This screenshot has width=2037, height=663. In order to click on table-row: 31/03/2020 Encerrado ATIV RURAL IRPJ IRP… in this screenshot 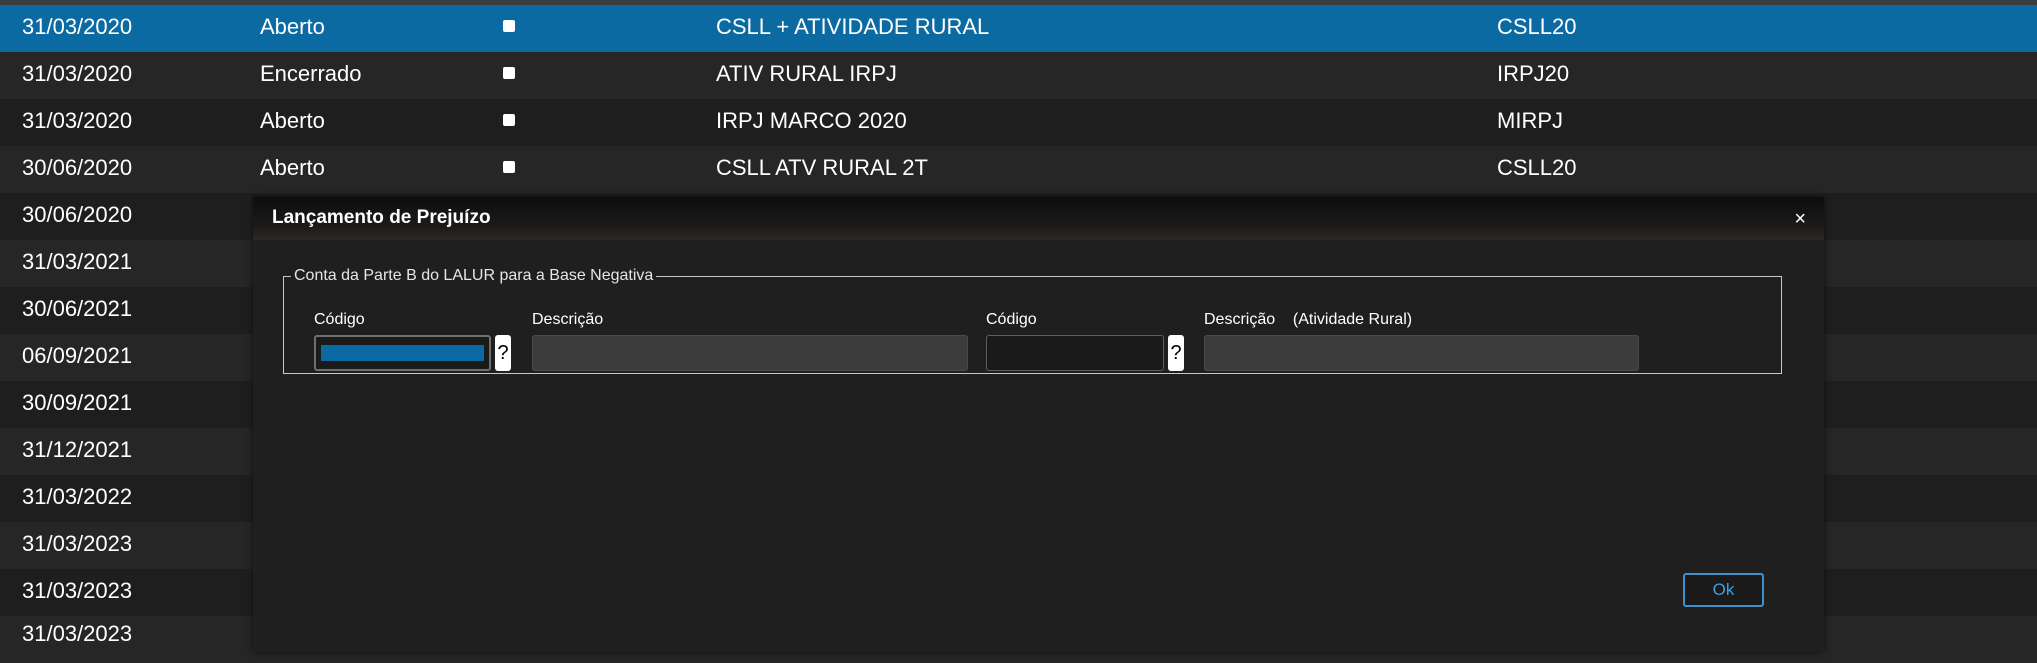, I will do `click(1018, 75)`.